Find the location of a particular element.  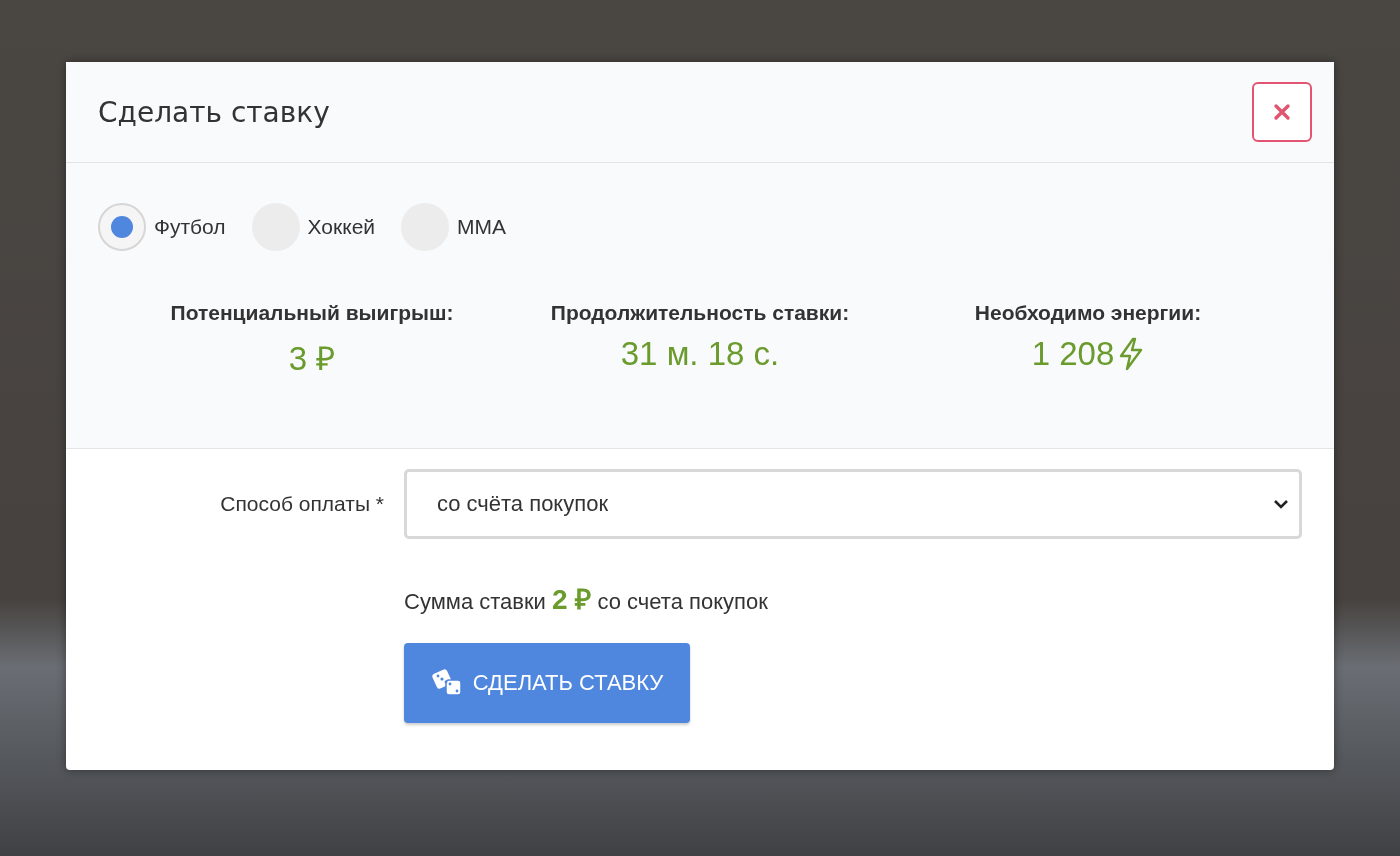

payment-label: Способ оплаты * is located at coordinates (301, 504).